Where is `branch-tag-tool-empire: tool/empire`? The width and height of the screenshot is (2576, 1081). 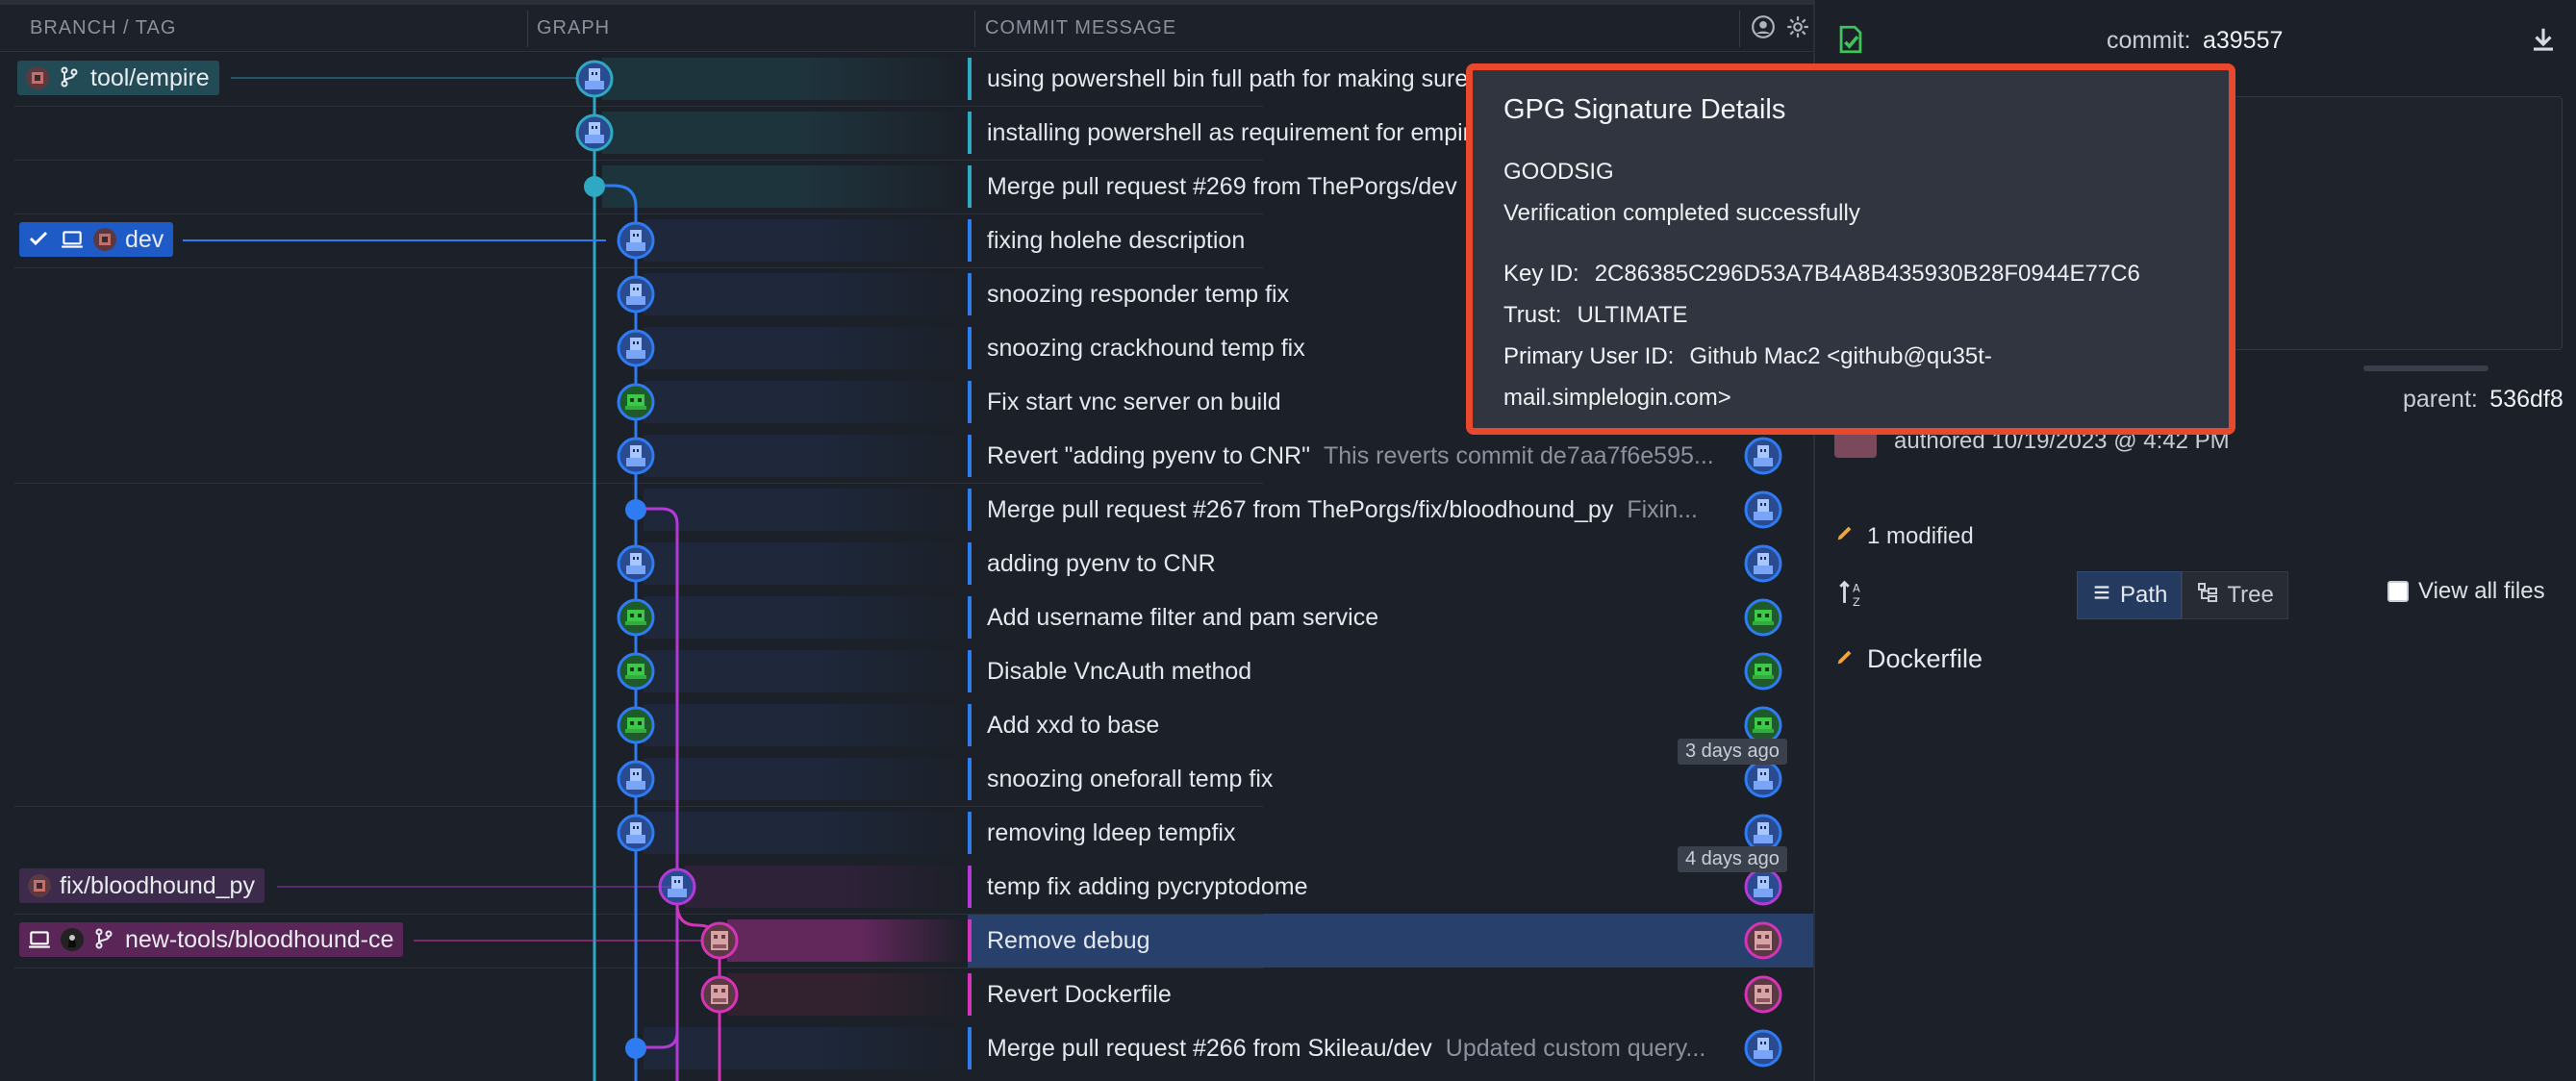 branch-tag-tool-empire: tool/empire is located at coordinates (118, 78).